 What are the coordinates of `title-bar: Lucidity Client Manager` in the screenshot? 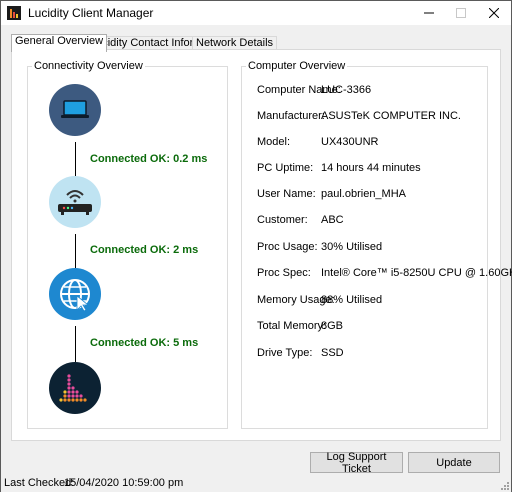 It's located at (256, 13).